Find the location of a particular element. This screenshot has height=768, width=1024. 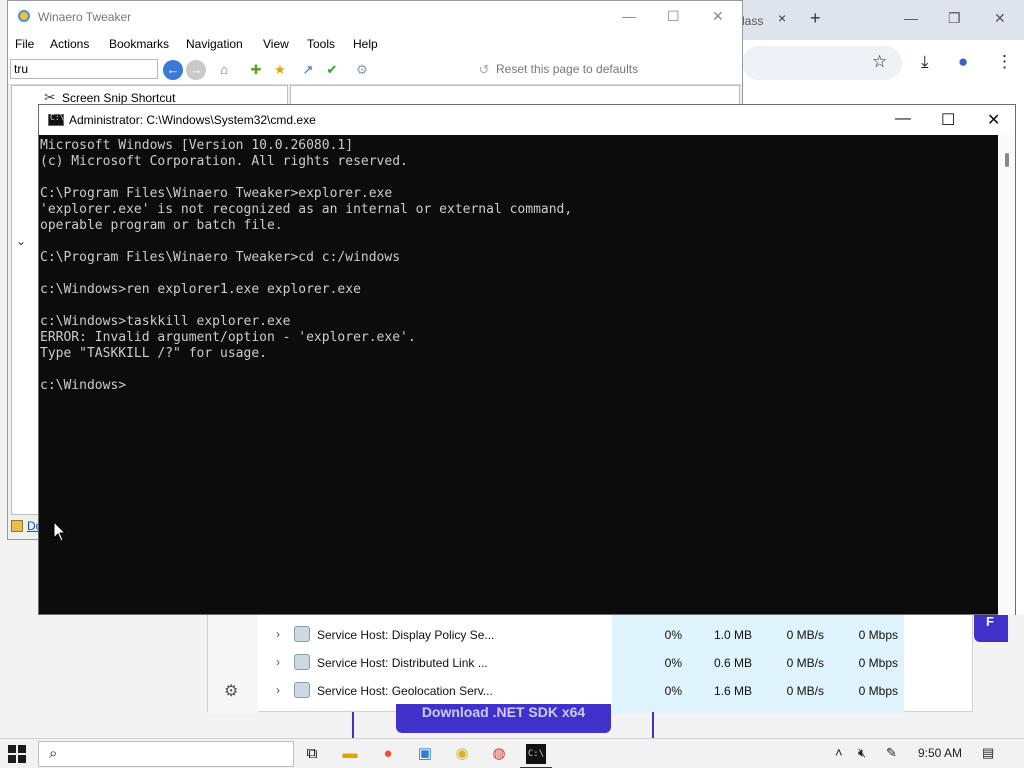

reset-icon: ↺ is located at coordinates (484, 70).